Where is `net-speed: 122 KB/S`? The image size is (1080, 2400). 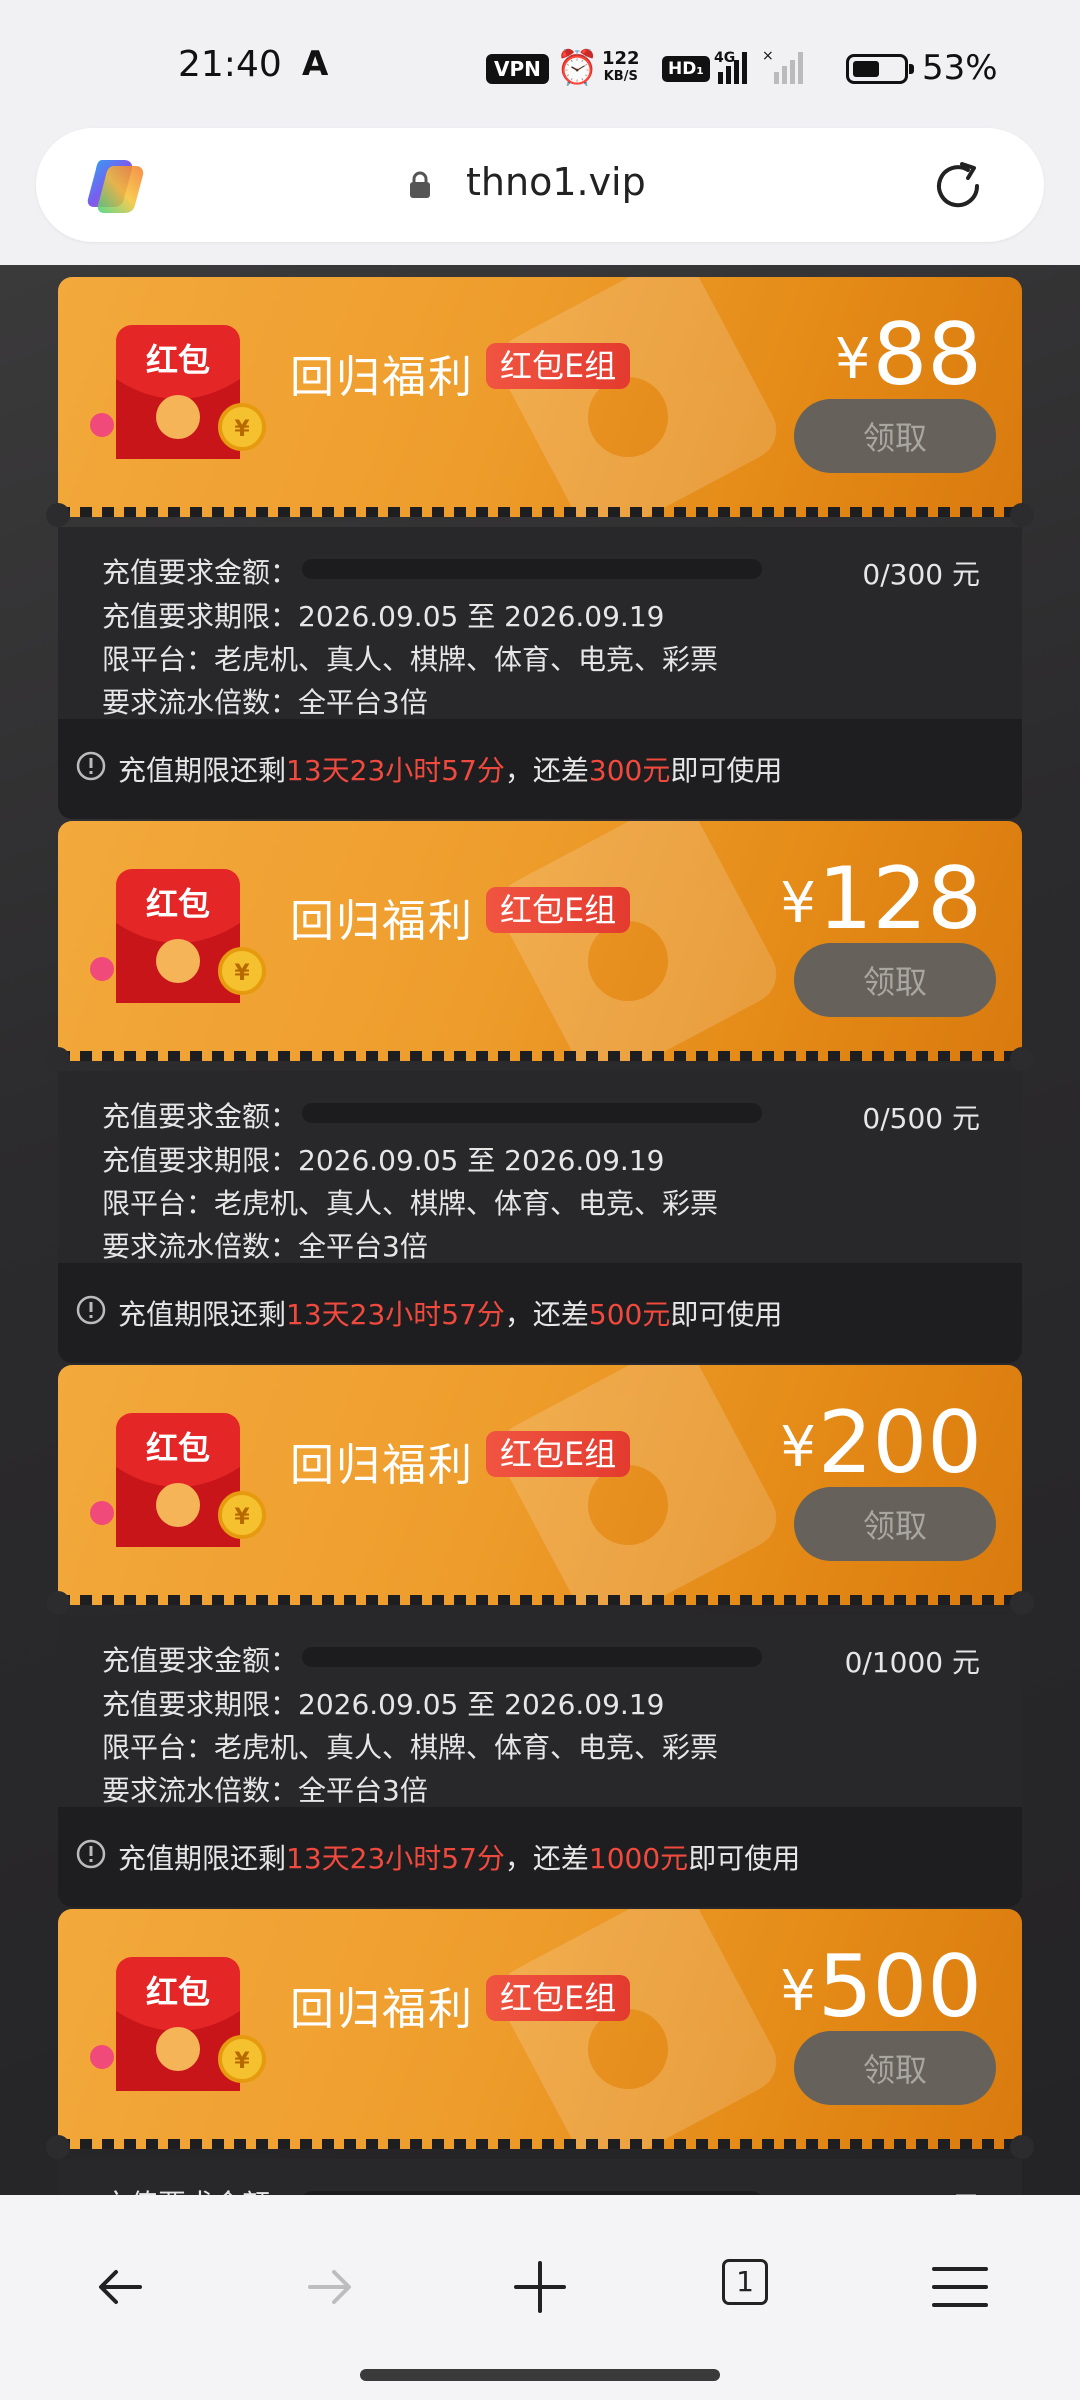
net-speed: 122 KB/S is located at coordinates (621, 68).